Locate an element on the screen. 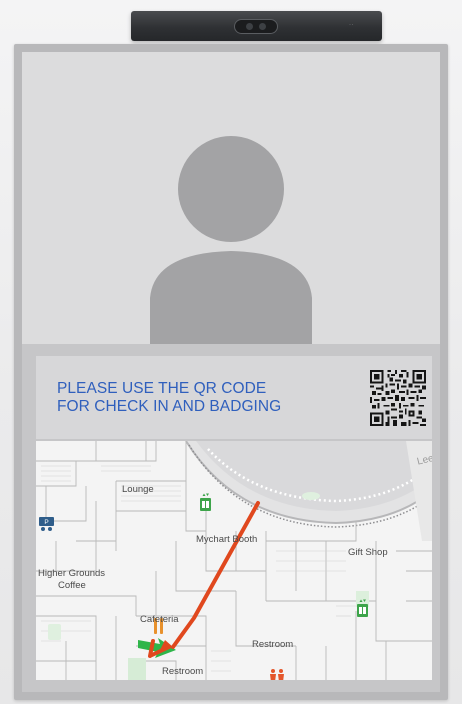 The image size is (462, 704). checkin-message-line2: FOR CHECK IN AND BADGING is located at coordinates (169, 406).